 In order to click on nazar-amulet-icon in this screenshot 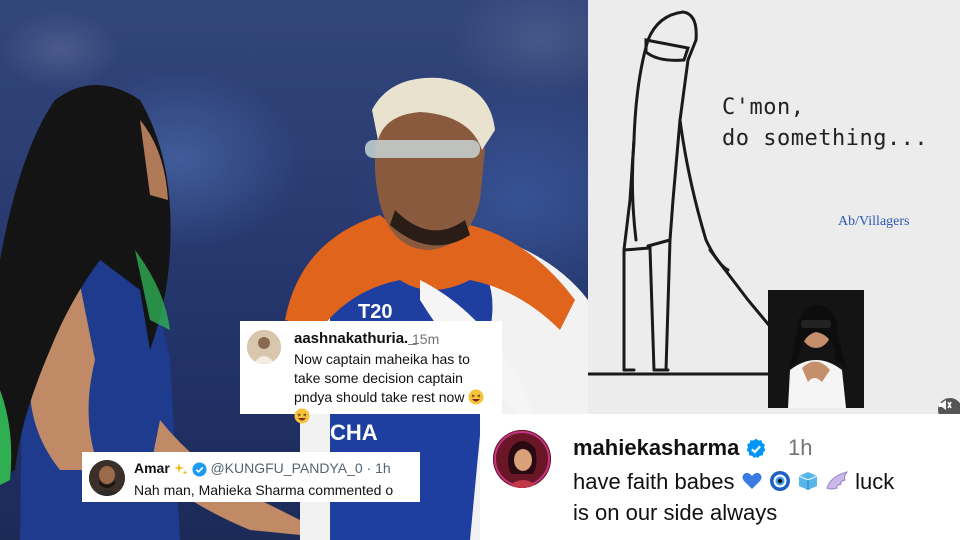, I will do `click(779, 481)`.